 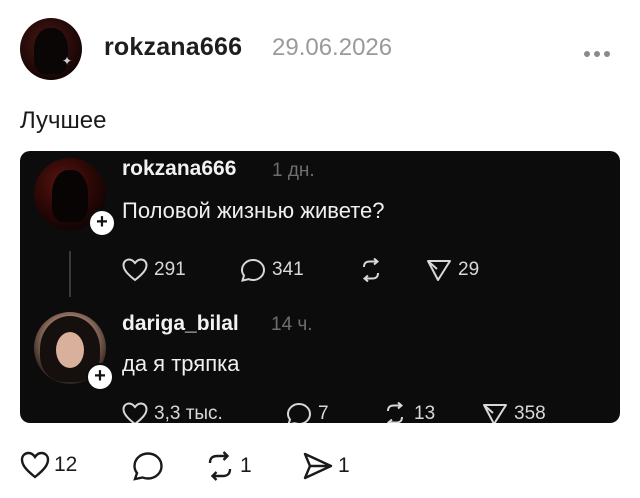 I want to click on comment-text: да я тряпка, so click(x=181, y=363).